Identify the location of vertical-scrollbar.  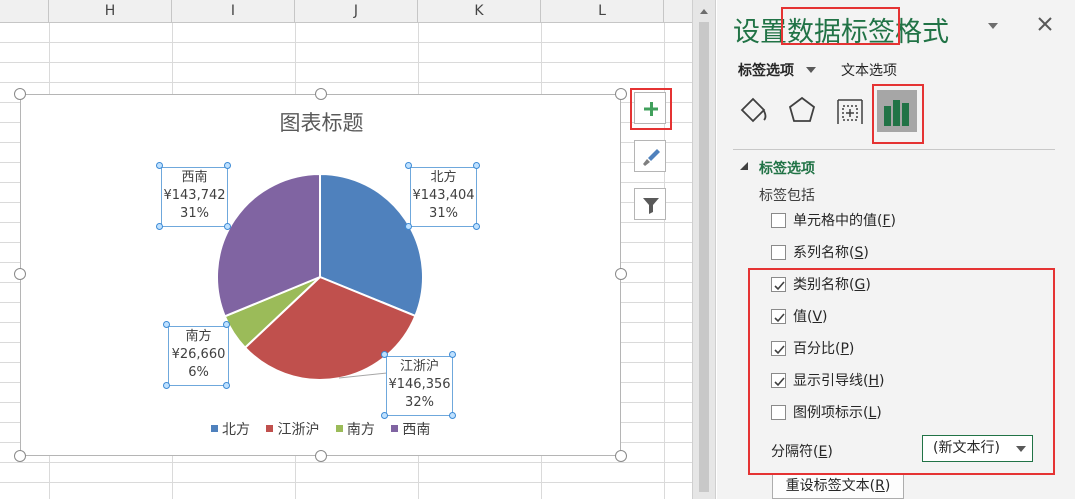
(704, 249).